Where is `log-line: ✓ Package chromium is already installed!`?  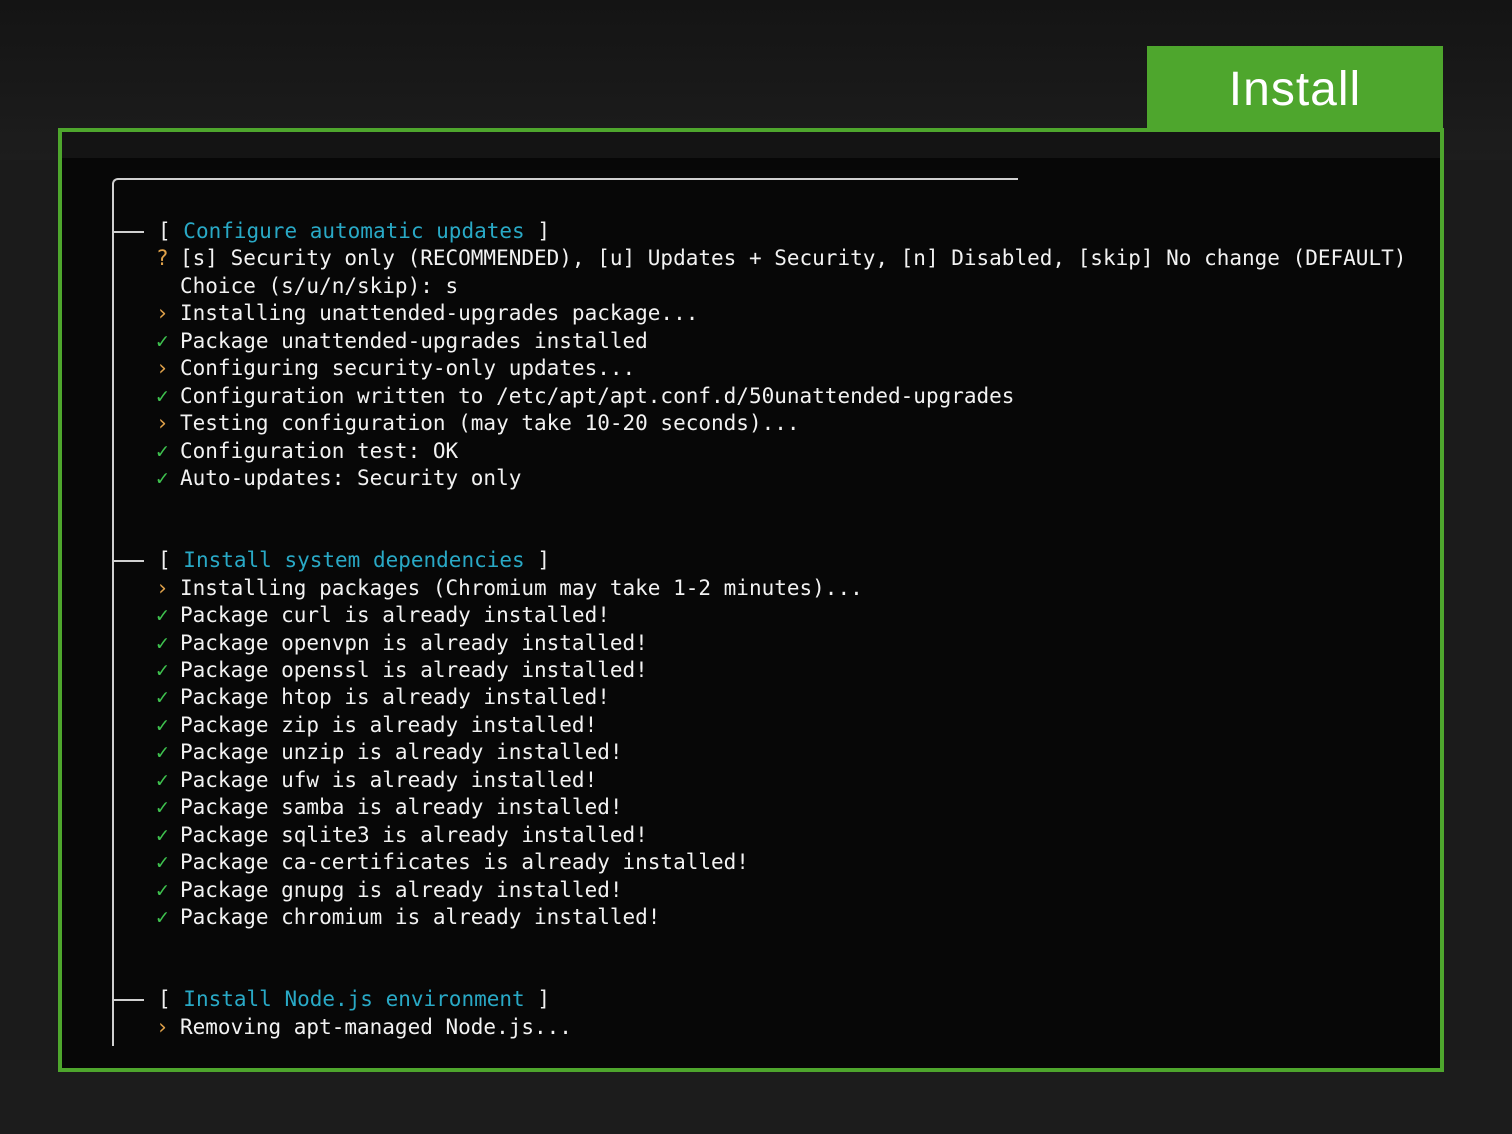 log-line: ✓ Package chromium is already installed! is located at coordinates (759, 917).